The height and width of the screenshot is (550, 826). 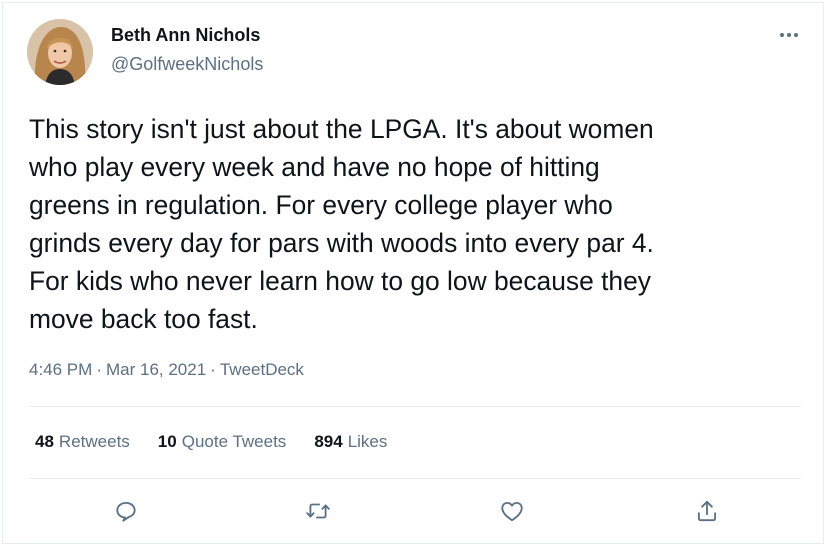 I want to click on quote-tweets-label: Quote Tweets, so click(x=234, y=441).